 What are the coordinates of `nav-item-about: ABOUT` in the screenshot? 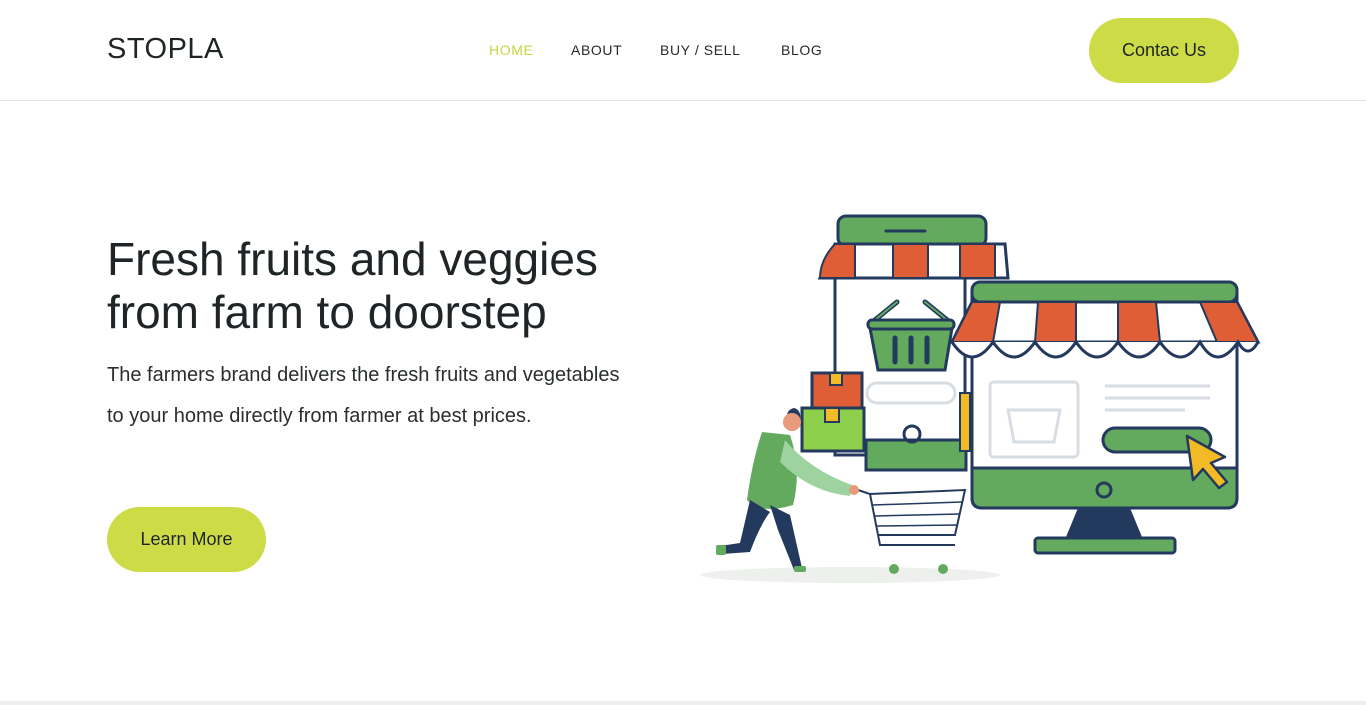 It's located at (596, 50).